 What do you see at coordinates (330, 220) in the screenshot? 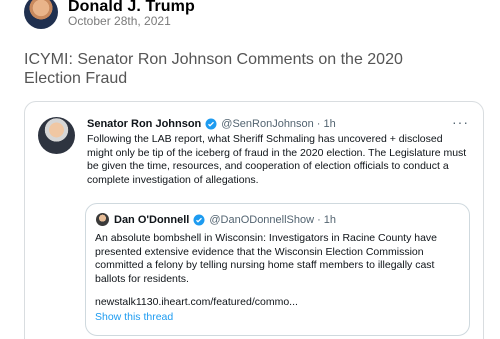
I see `quoted-timestamp: 1h` at bounding box center [330, 220].